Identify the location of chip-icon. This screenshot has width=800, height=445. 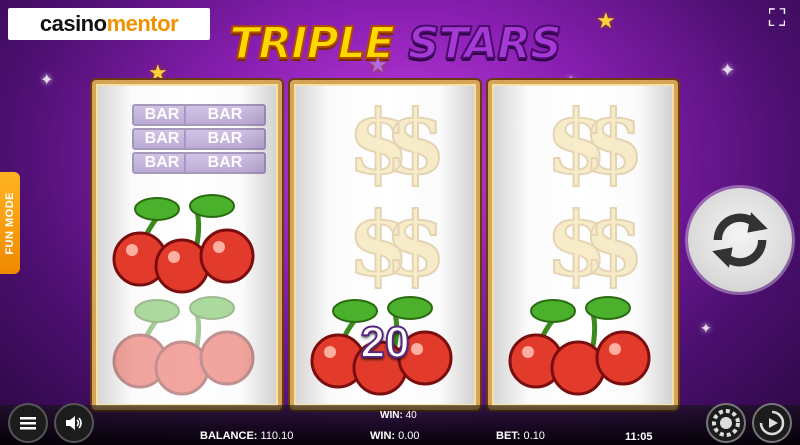
(726, 423).